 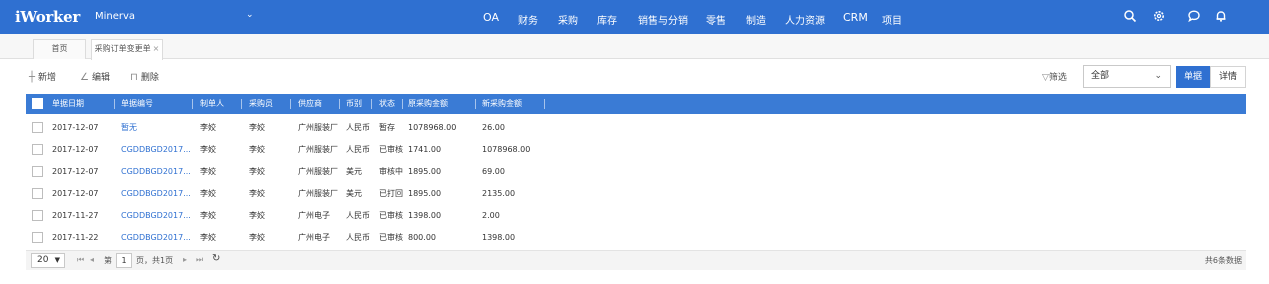 What do you see at coordinates (568, 19) in the screenshot?
I see `nav-item-purchase: 采购` at bounding box center [568, 19].